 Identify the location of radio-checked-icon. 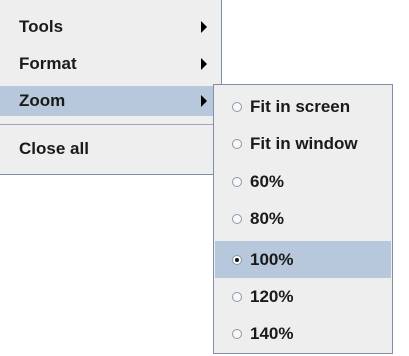
(237, 260).